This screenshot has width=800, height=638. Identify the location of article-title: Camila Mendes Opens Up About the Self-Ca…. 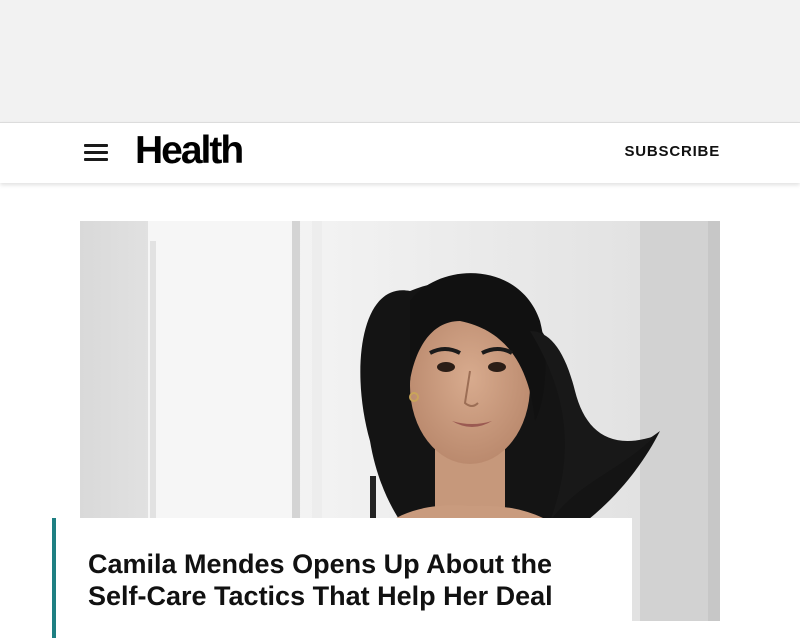
(320, 580).